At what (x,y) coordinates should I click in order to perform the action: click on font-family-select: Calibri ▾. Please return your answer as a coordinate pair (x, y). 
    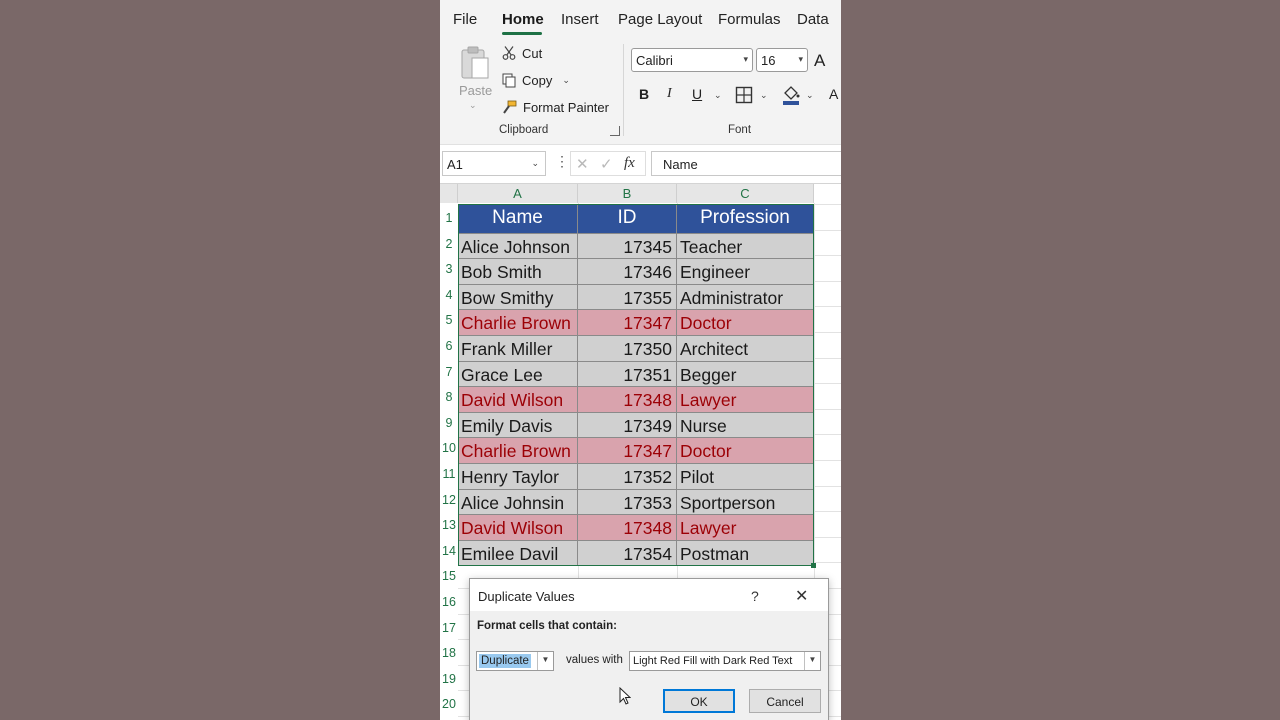
    Looking at the image, I should click on (692, 60).